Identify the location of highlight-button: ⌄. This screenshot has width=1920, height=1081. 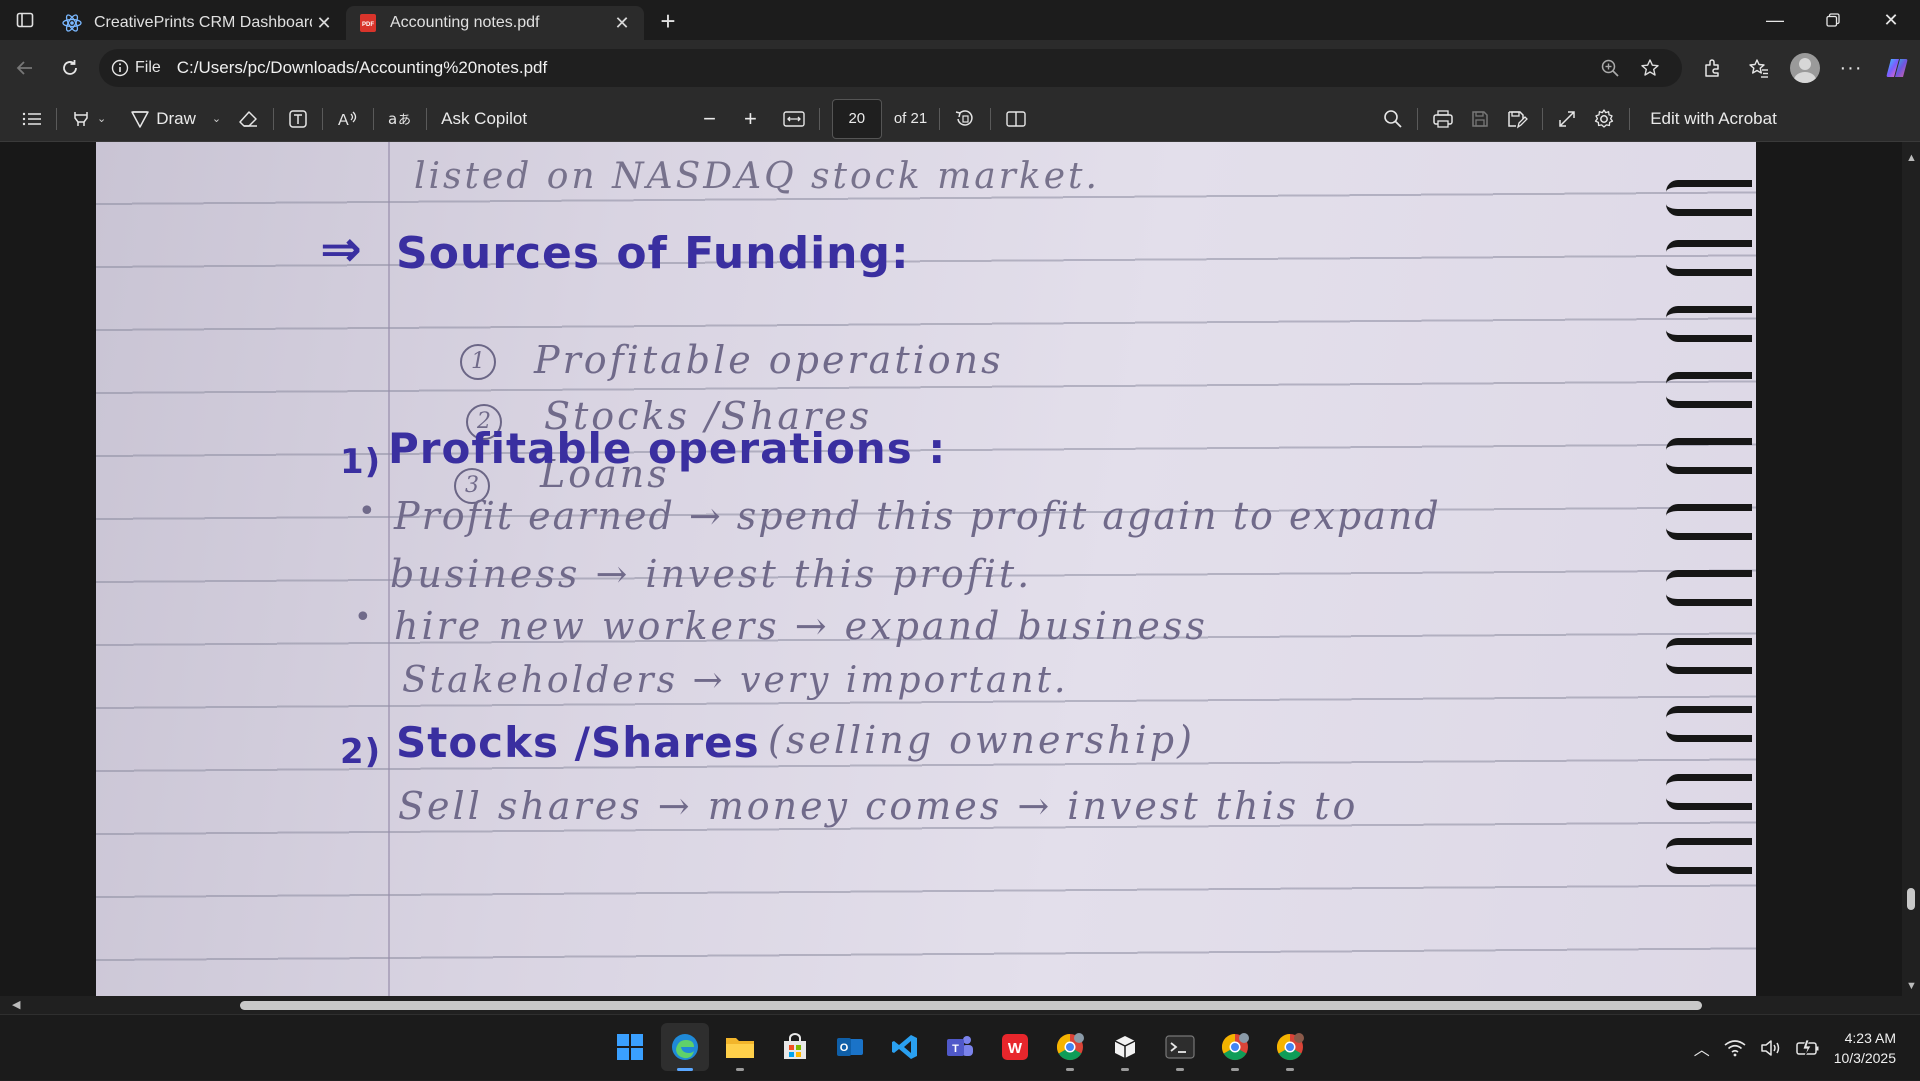
(88, 119).